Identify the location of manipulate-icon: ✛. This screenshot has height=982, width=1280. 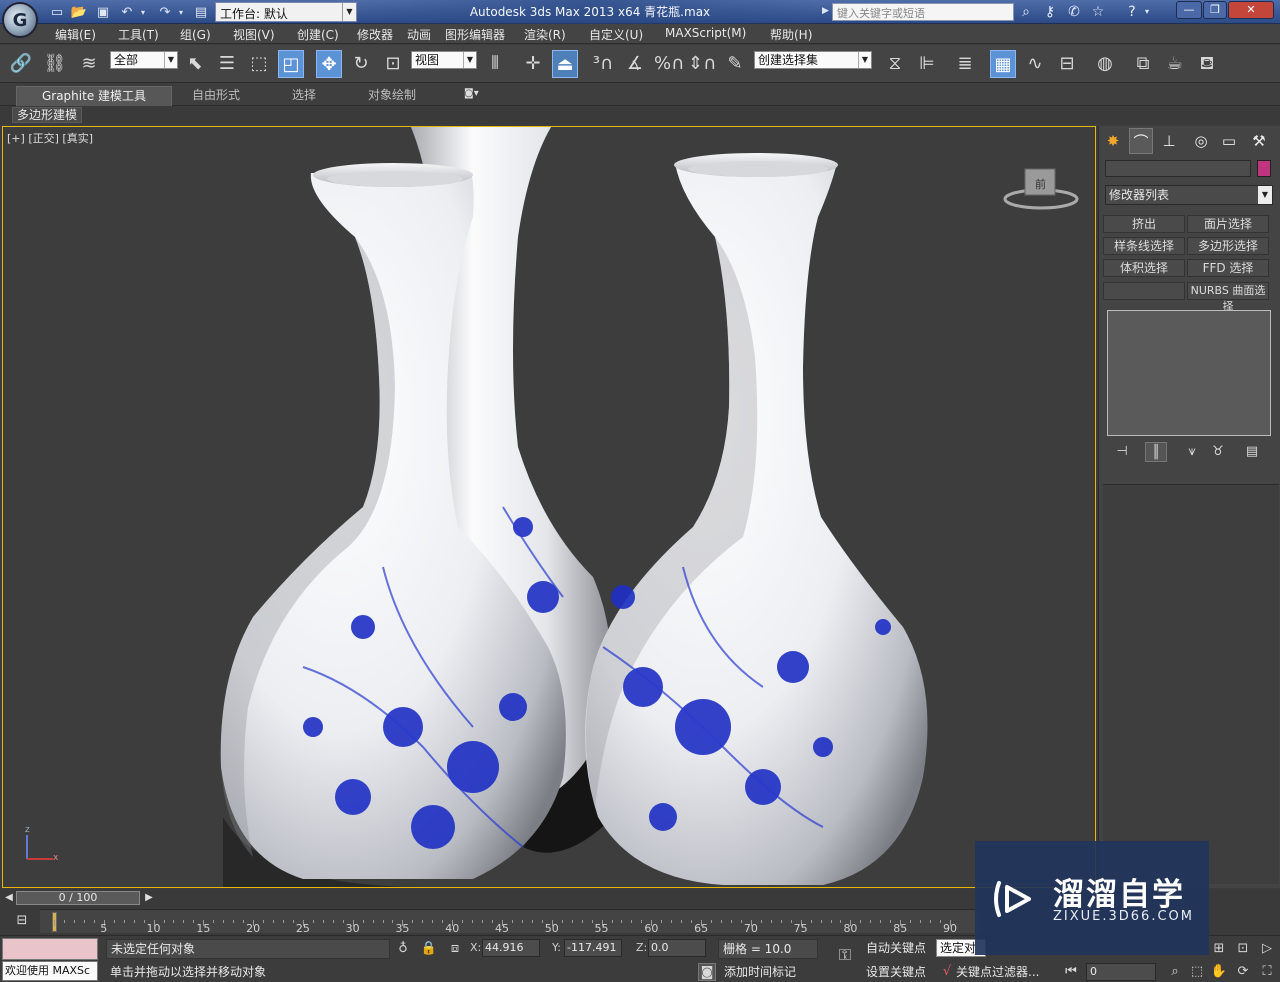
(533, 64).